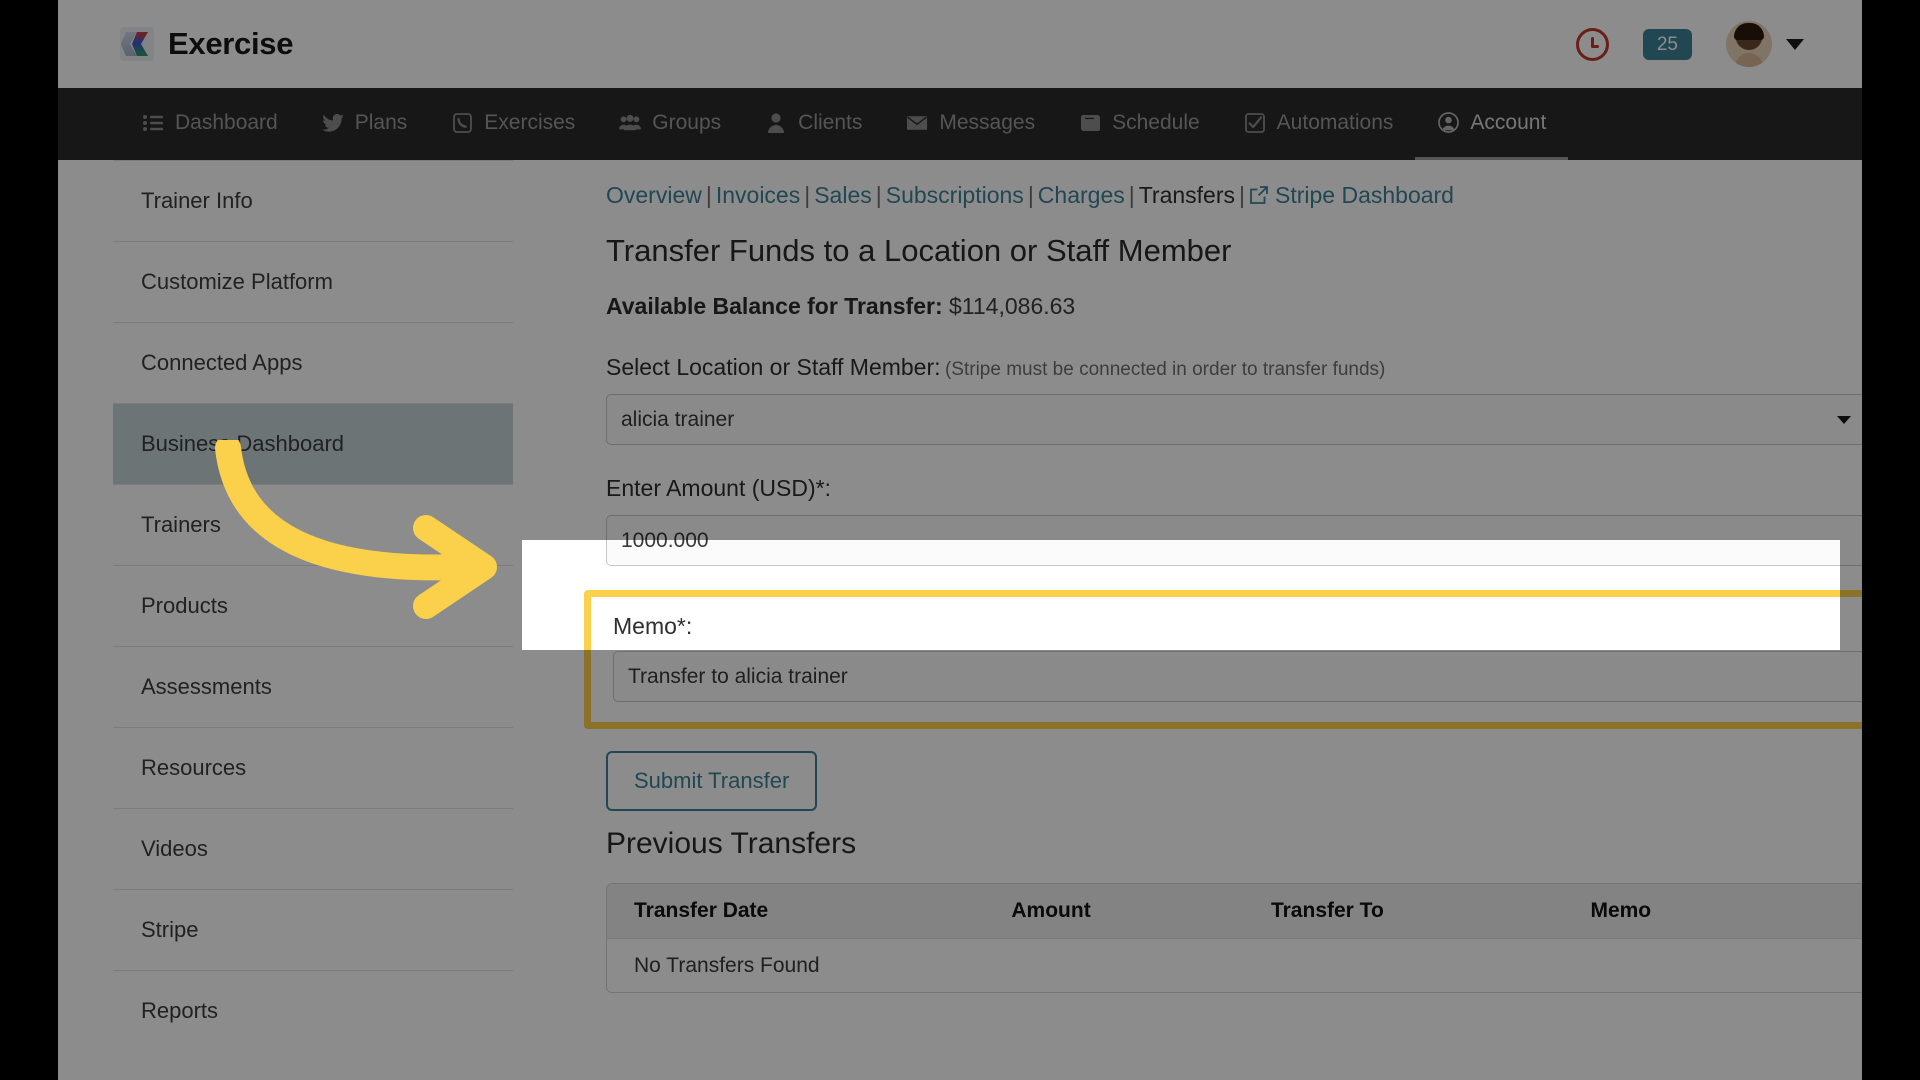  What do you see at coordinates (1508, 122) in the screenshot?
I see `nav-label: Account` at bounding box center [1508, 122].